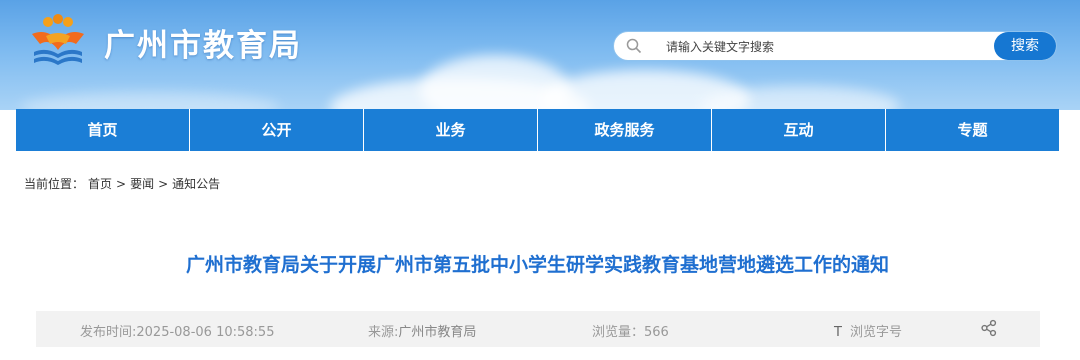  What do you see at coordinates (142, 184) in the screenshot?
I see `breadcrumb-link-news: 要闻` at bounding box center [142, 184].